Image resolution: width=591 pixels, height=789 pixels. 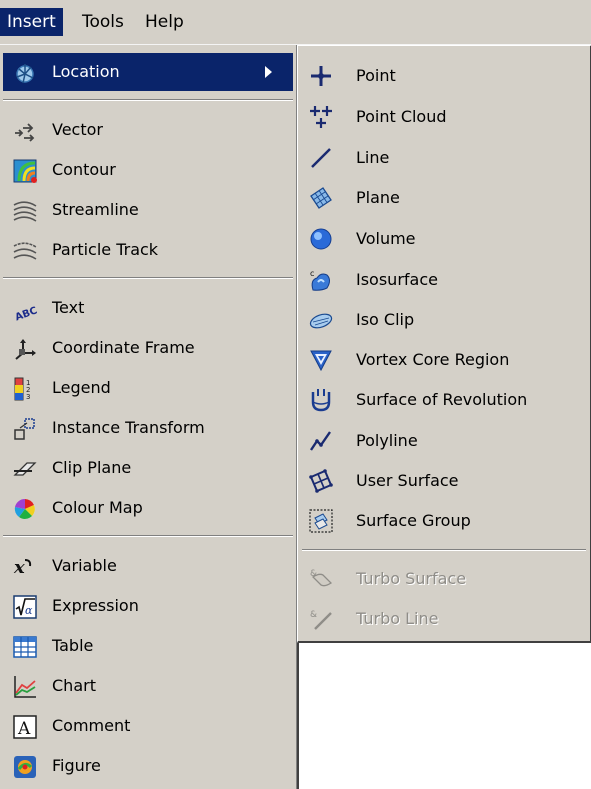 I want to click on menu-item-label: Chart, so click(x=74, y=685).